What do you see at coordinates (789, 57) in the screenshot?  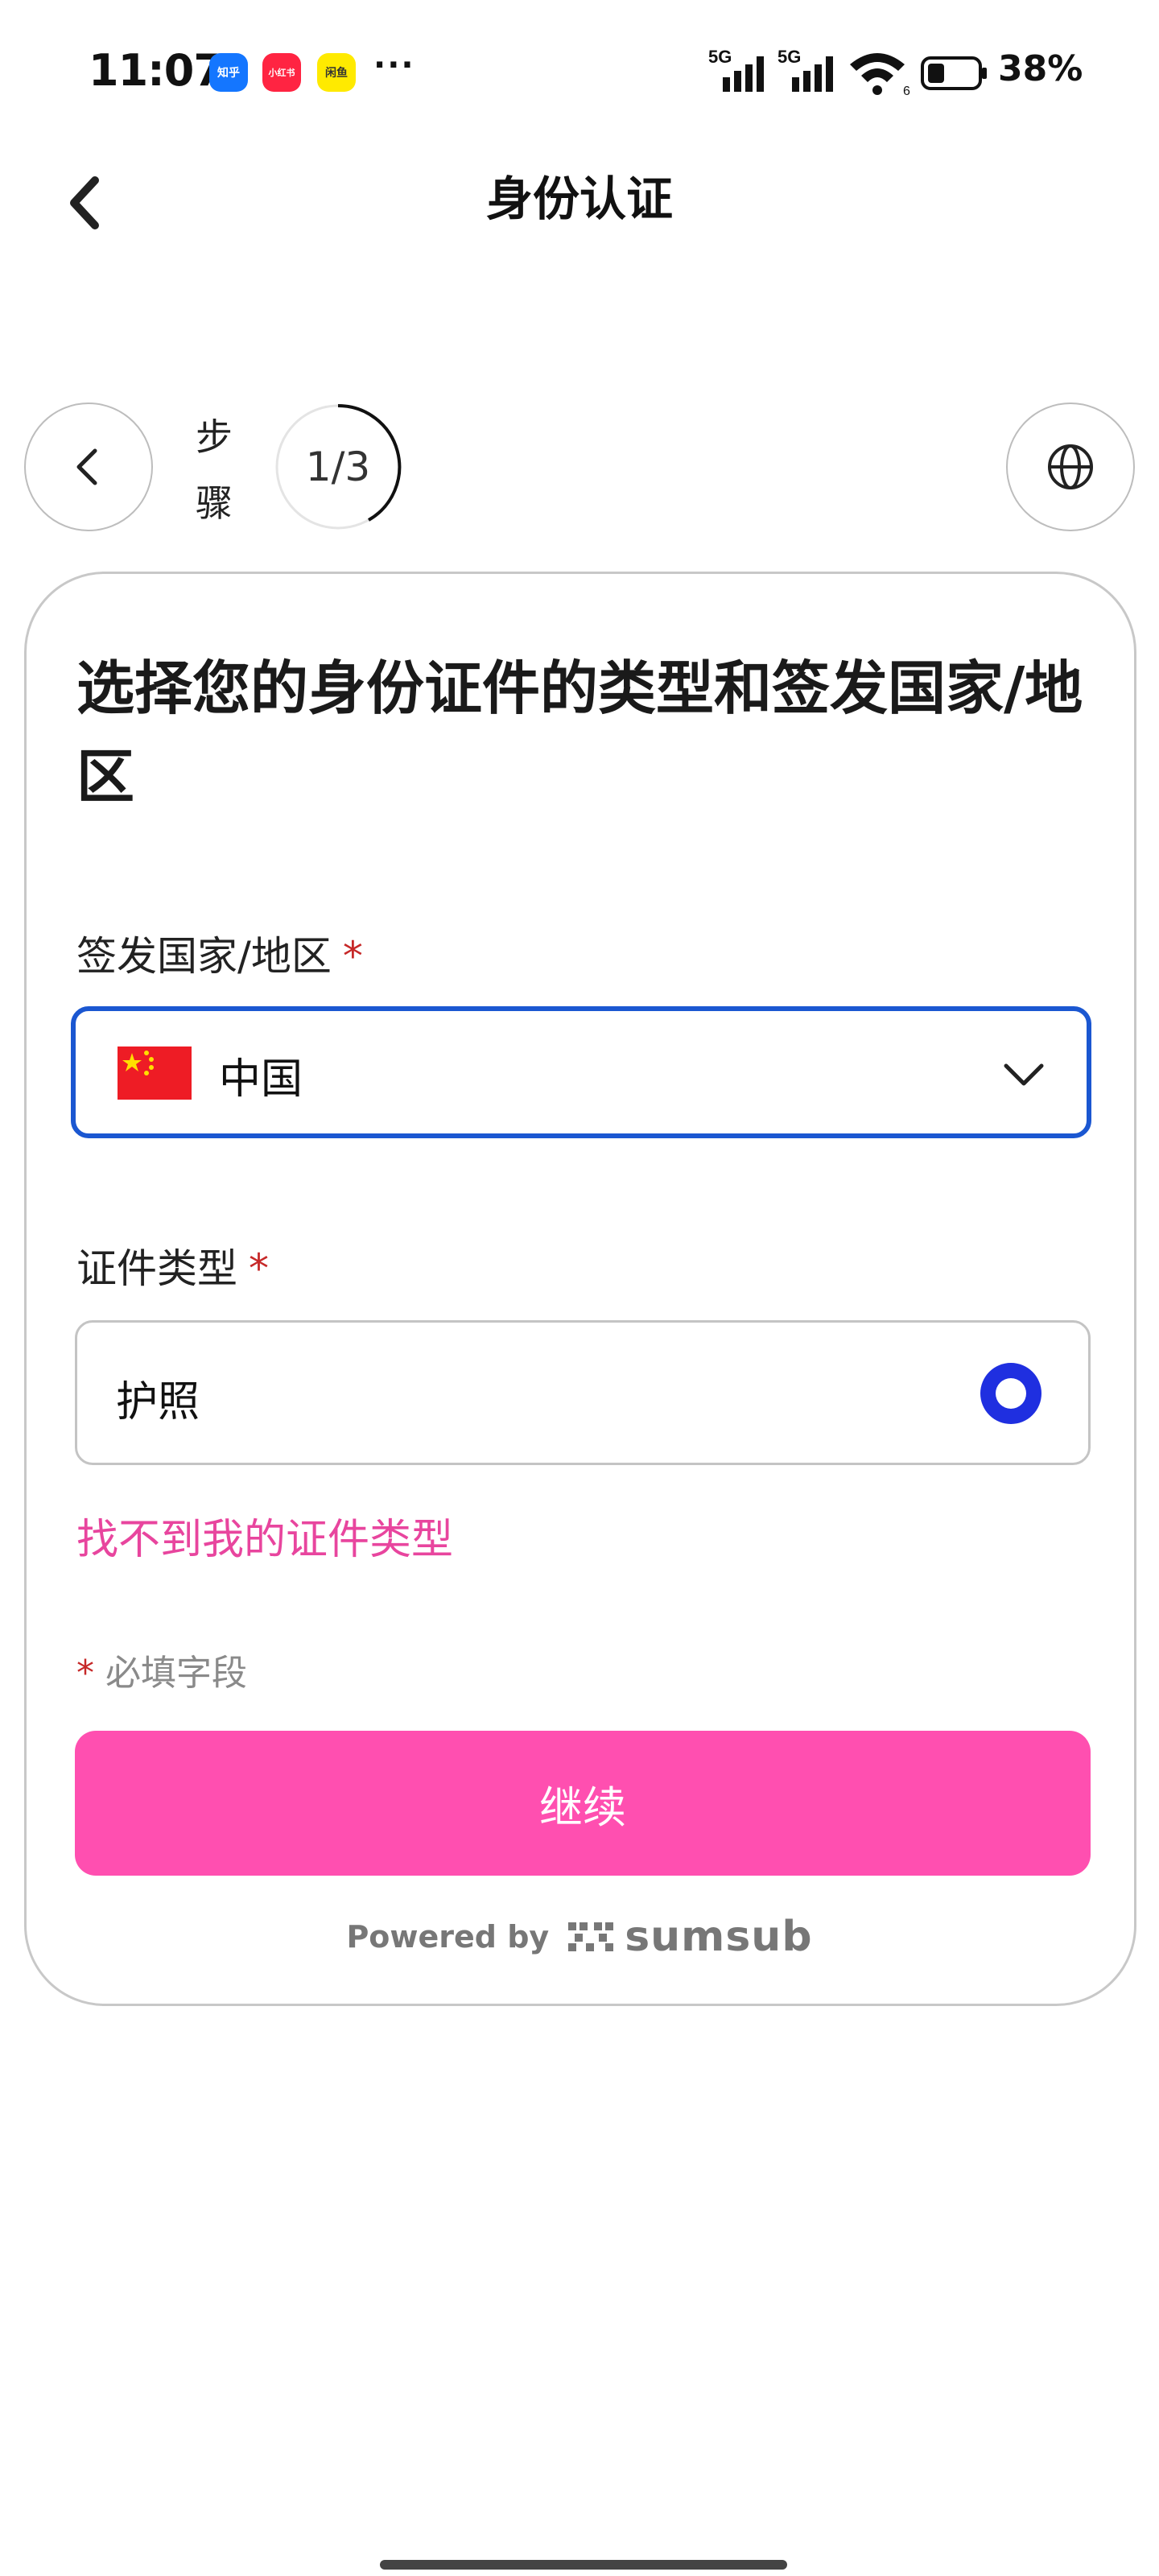 I see `network-label-2: 5G` at bounding box center [789, 57].